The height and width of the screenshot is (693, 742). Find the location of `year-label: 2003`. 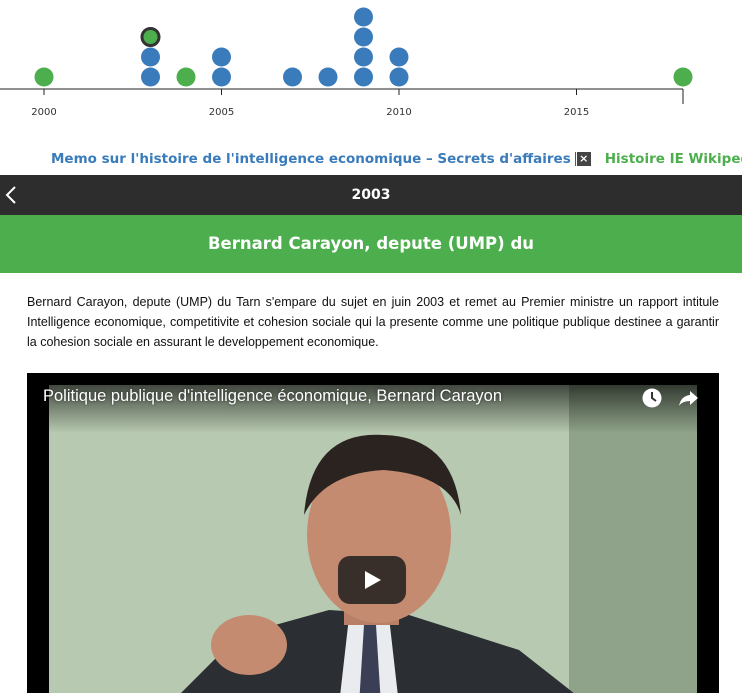

year-label: 2003 is located at coordinates (371, 195).